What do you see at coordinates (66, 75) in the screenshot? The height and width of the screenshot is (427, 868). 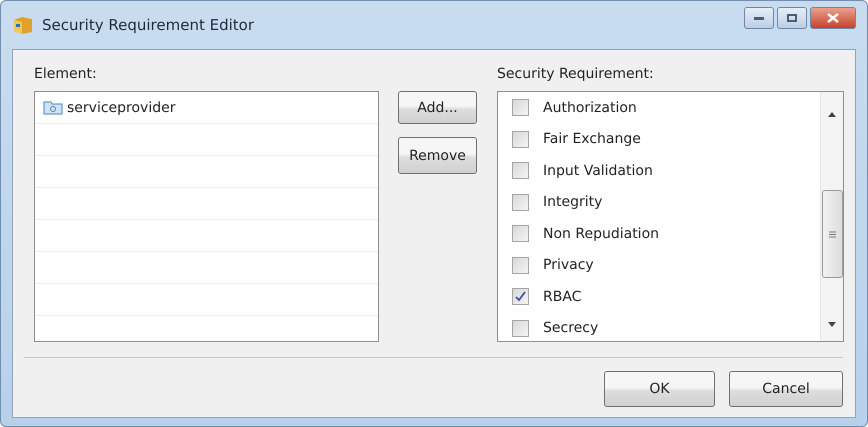 I see `element-label: Element:` at bounding box center [66, 75].